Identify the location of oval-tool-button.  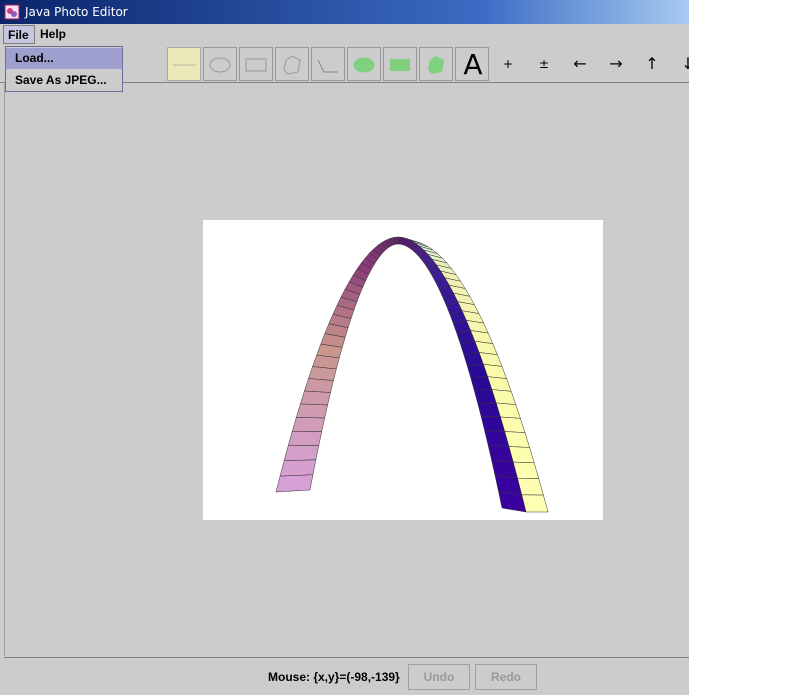
(220, 64).